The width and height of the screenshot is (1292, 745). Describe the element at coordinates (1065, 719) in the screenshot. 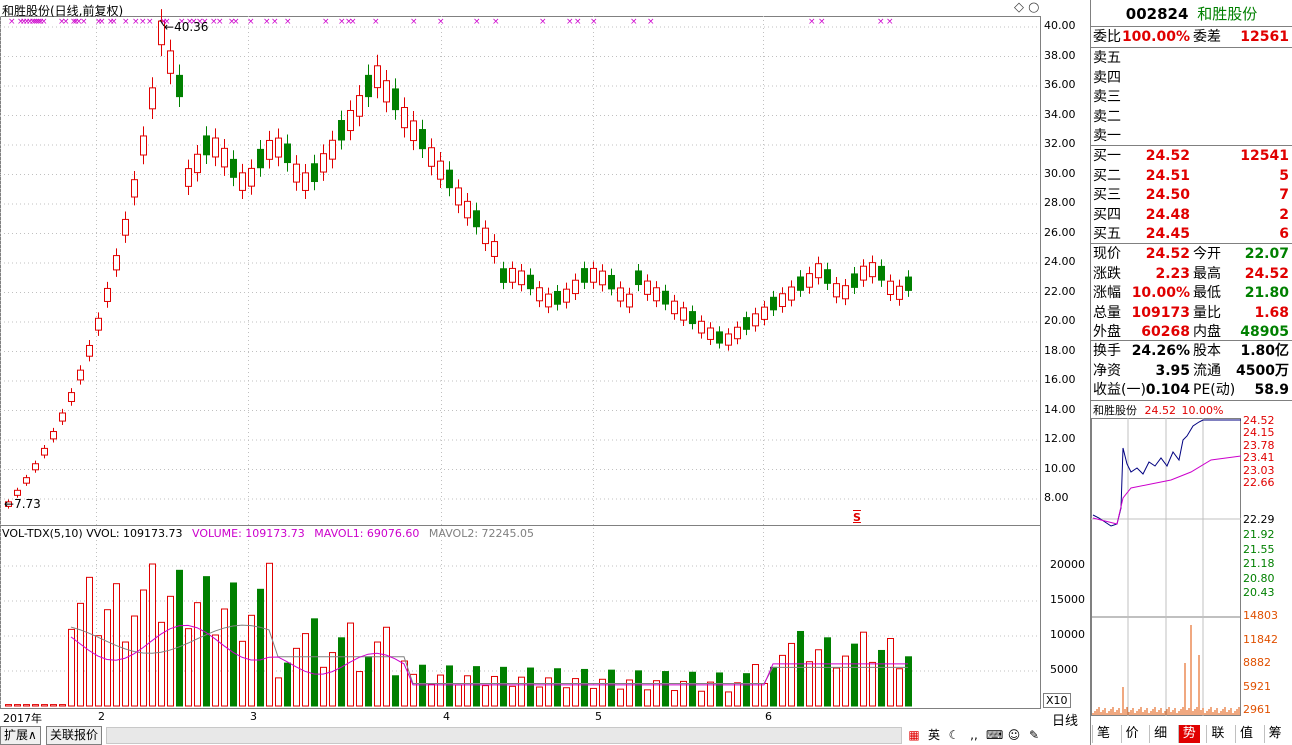

I see `period-label: 日线` at that location.